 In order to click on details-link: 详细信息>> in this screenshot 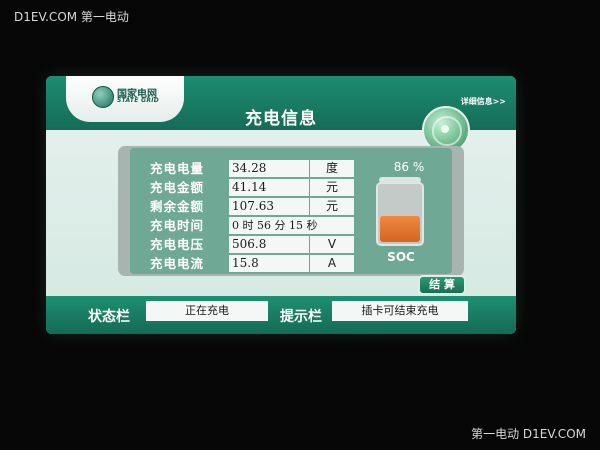, I will do `click(483, 101)`.